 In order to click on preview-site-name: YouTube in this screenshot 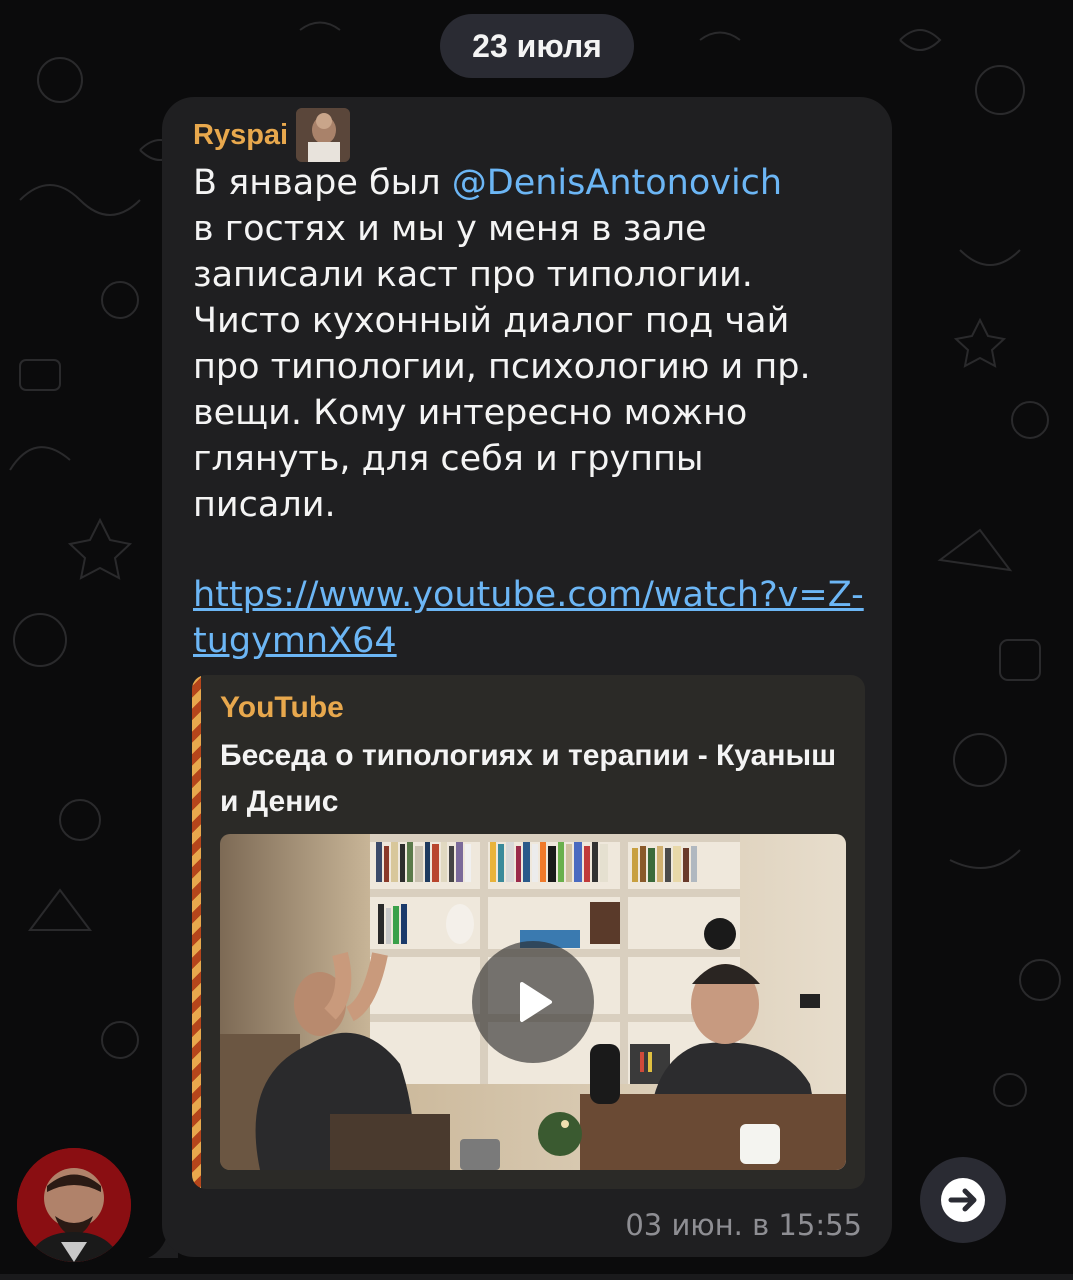, I will do `click(282, 707)`.